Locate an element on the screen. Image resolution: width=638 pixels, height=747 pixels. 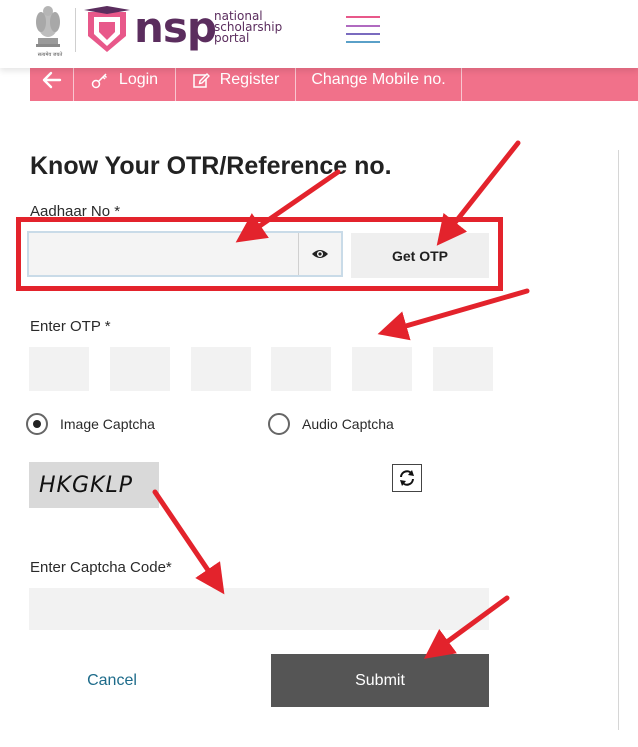
nav-login-label: Login is located at coordinates (138, 79).